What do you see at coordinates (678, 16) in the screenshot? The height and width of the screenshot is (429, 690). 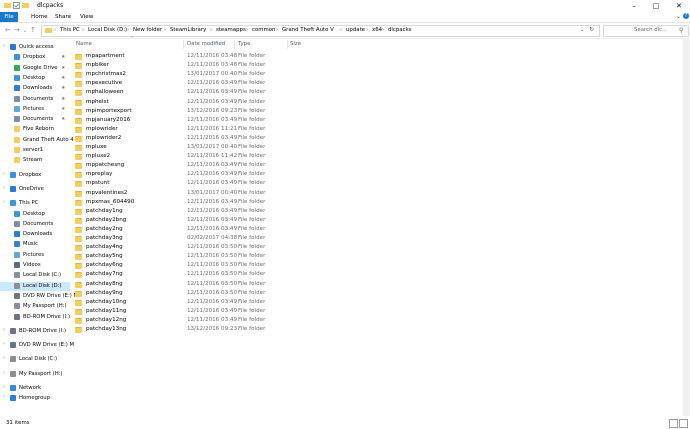 I see `chevron-down-icon: ⌄` at bounding box center [678, 16].